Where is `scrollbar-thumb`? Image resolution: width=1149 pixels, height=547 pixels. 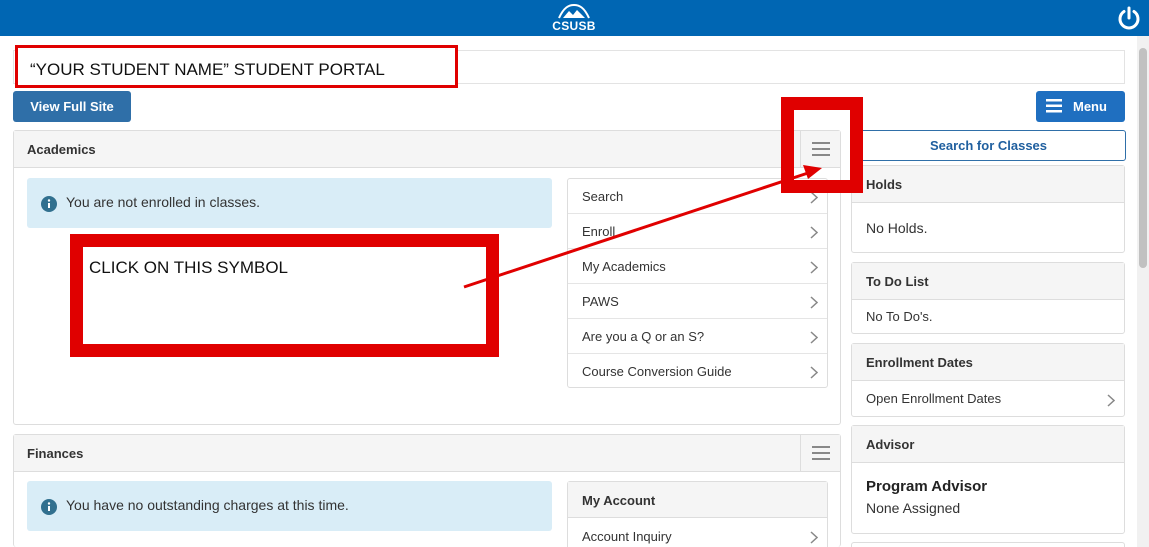
scrollbar-thumb is located at coordinates (1143, 158).